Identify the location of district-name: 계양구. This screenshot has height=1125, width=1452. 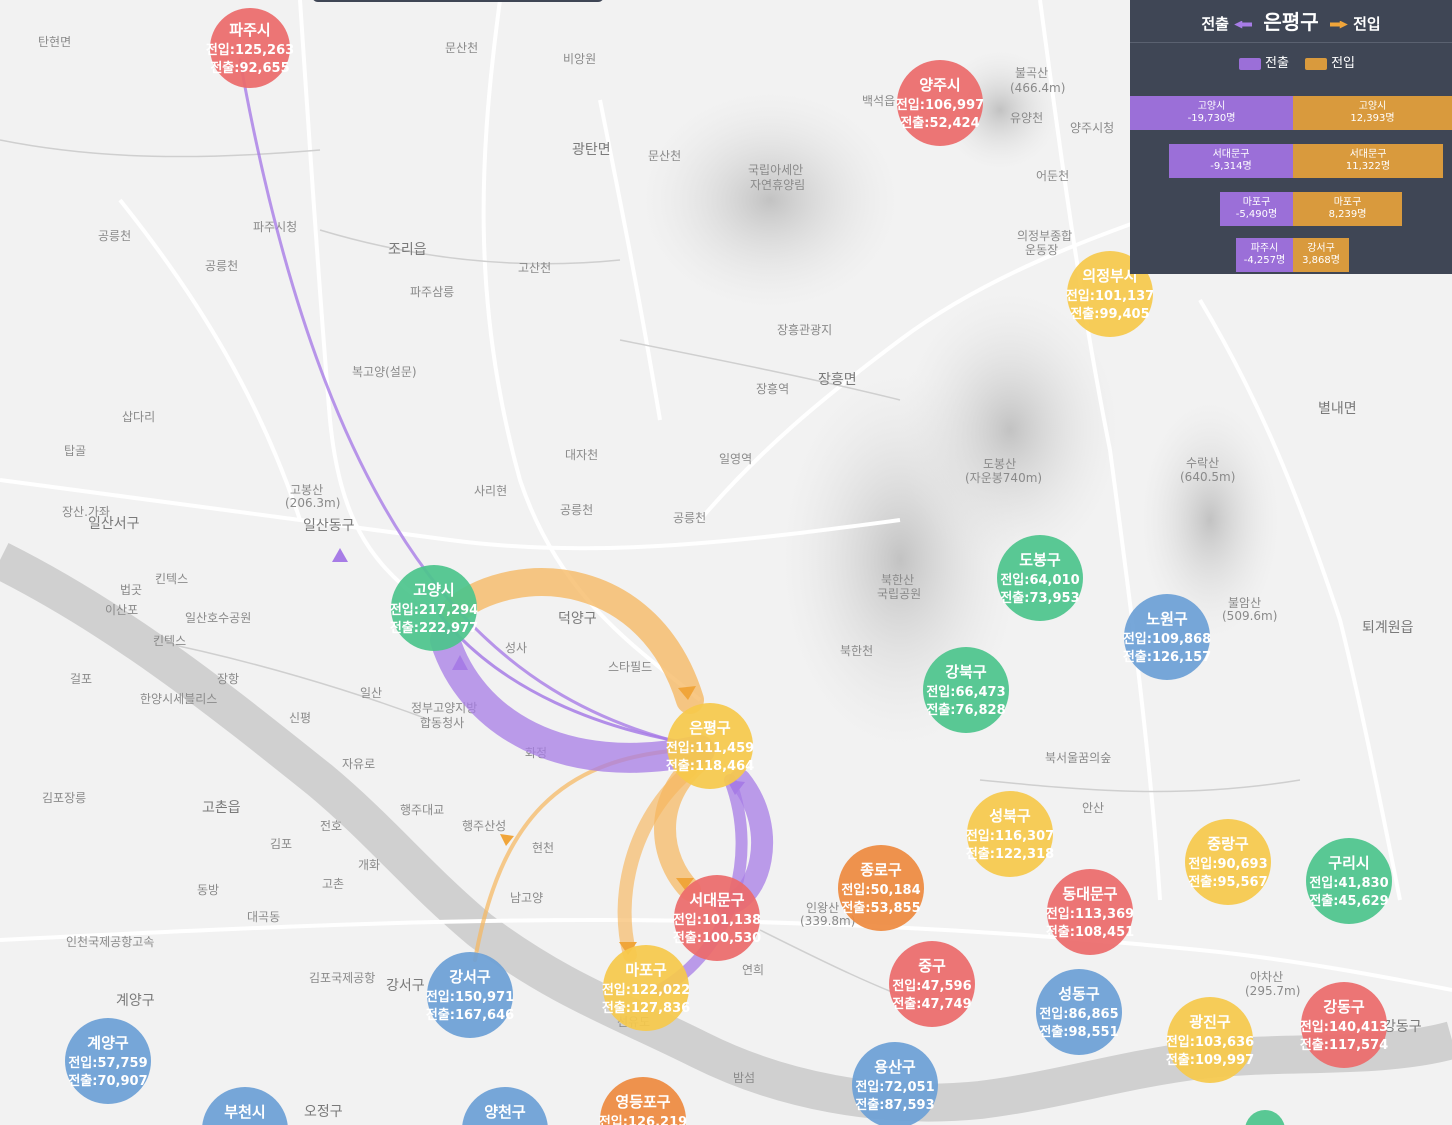
(108, 1043).